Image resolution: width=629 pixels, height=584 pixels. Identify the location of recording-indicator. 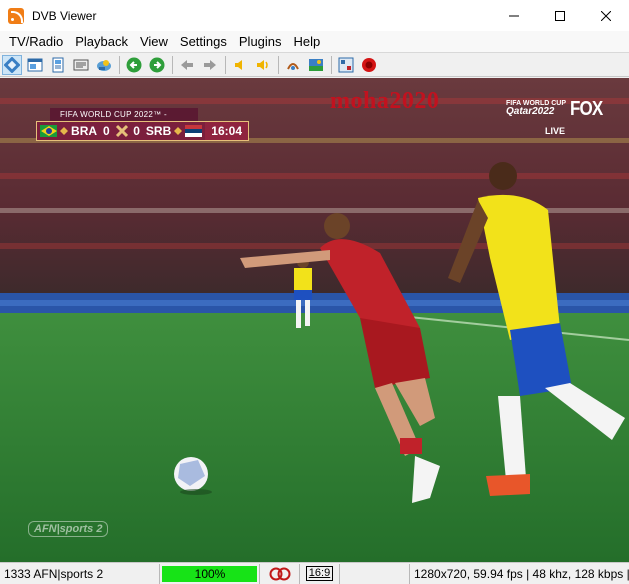
(280, 573).